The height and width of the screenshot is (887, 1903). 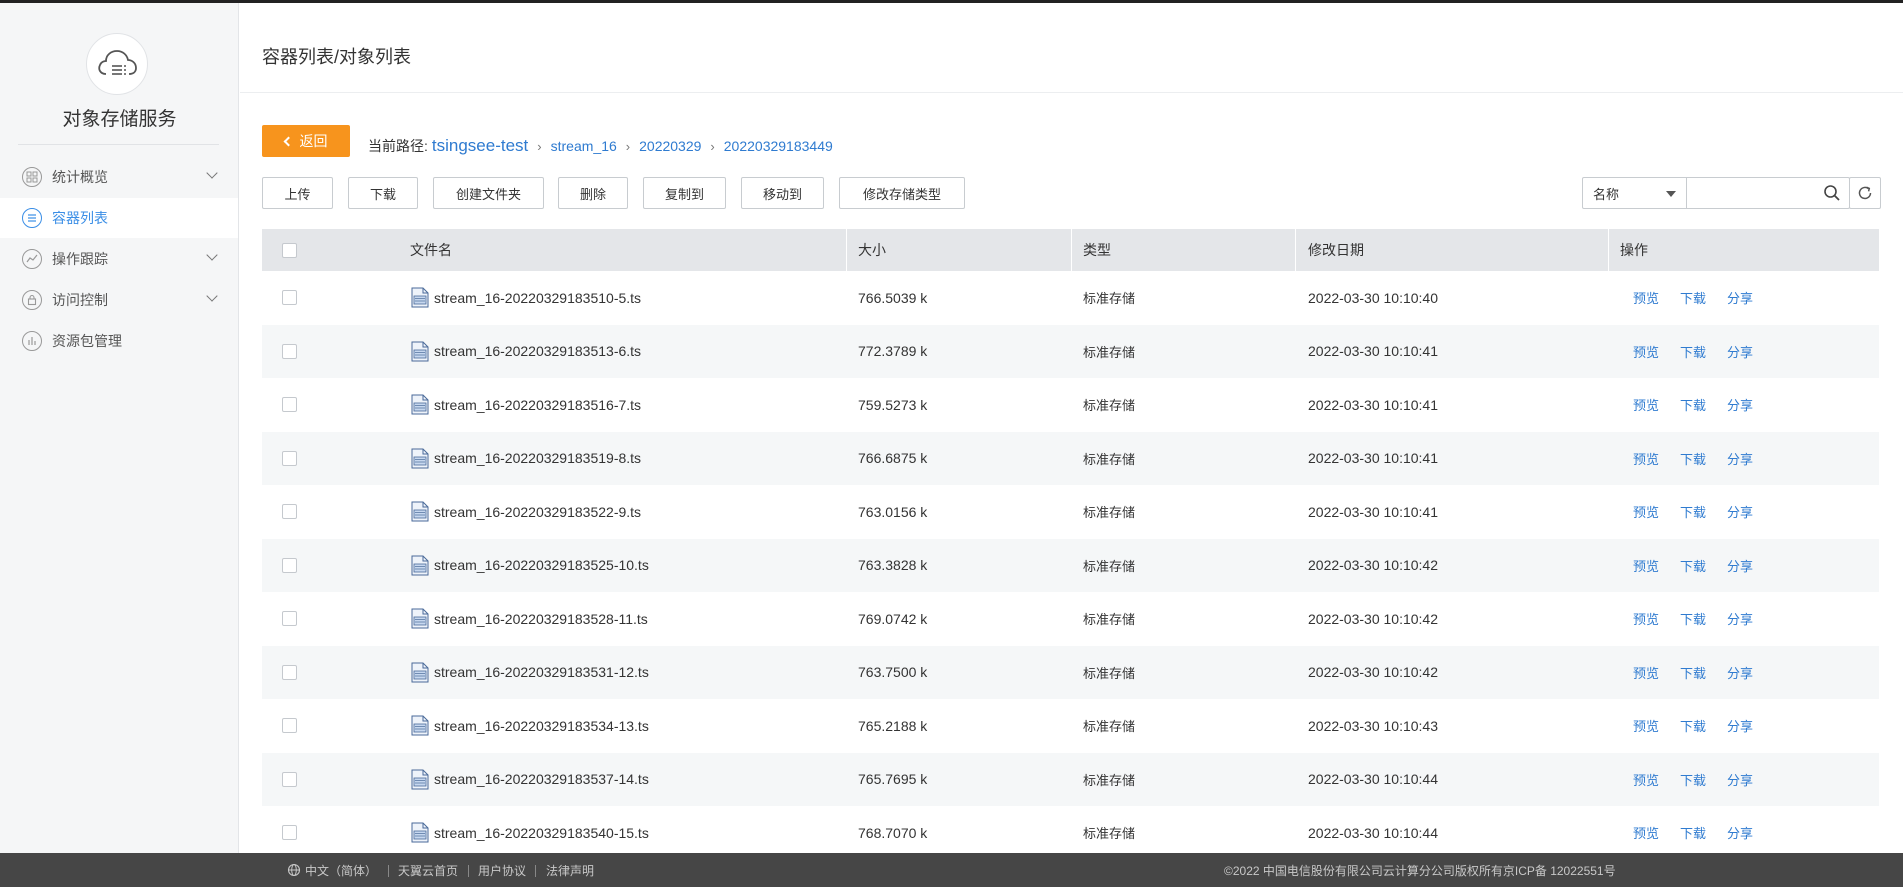 I want to click on back-button: 返回, so click(x=306, y=141).